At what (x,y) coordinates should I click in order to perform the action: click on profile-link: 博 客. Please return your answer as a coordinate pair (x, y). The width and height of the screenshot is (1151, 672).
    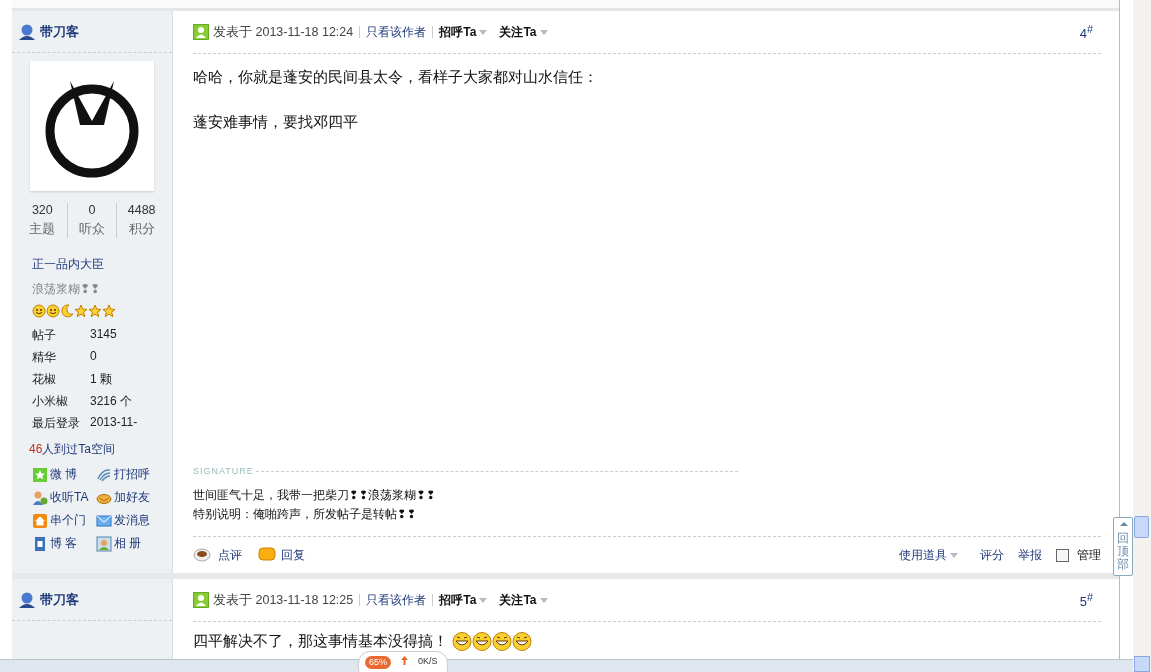
    Looking at the image, I should click on (64, 543).